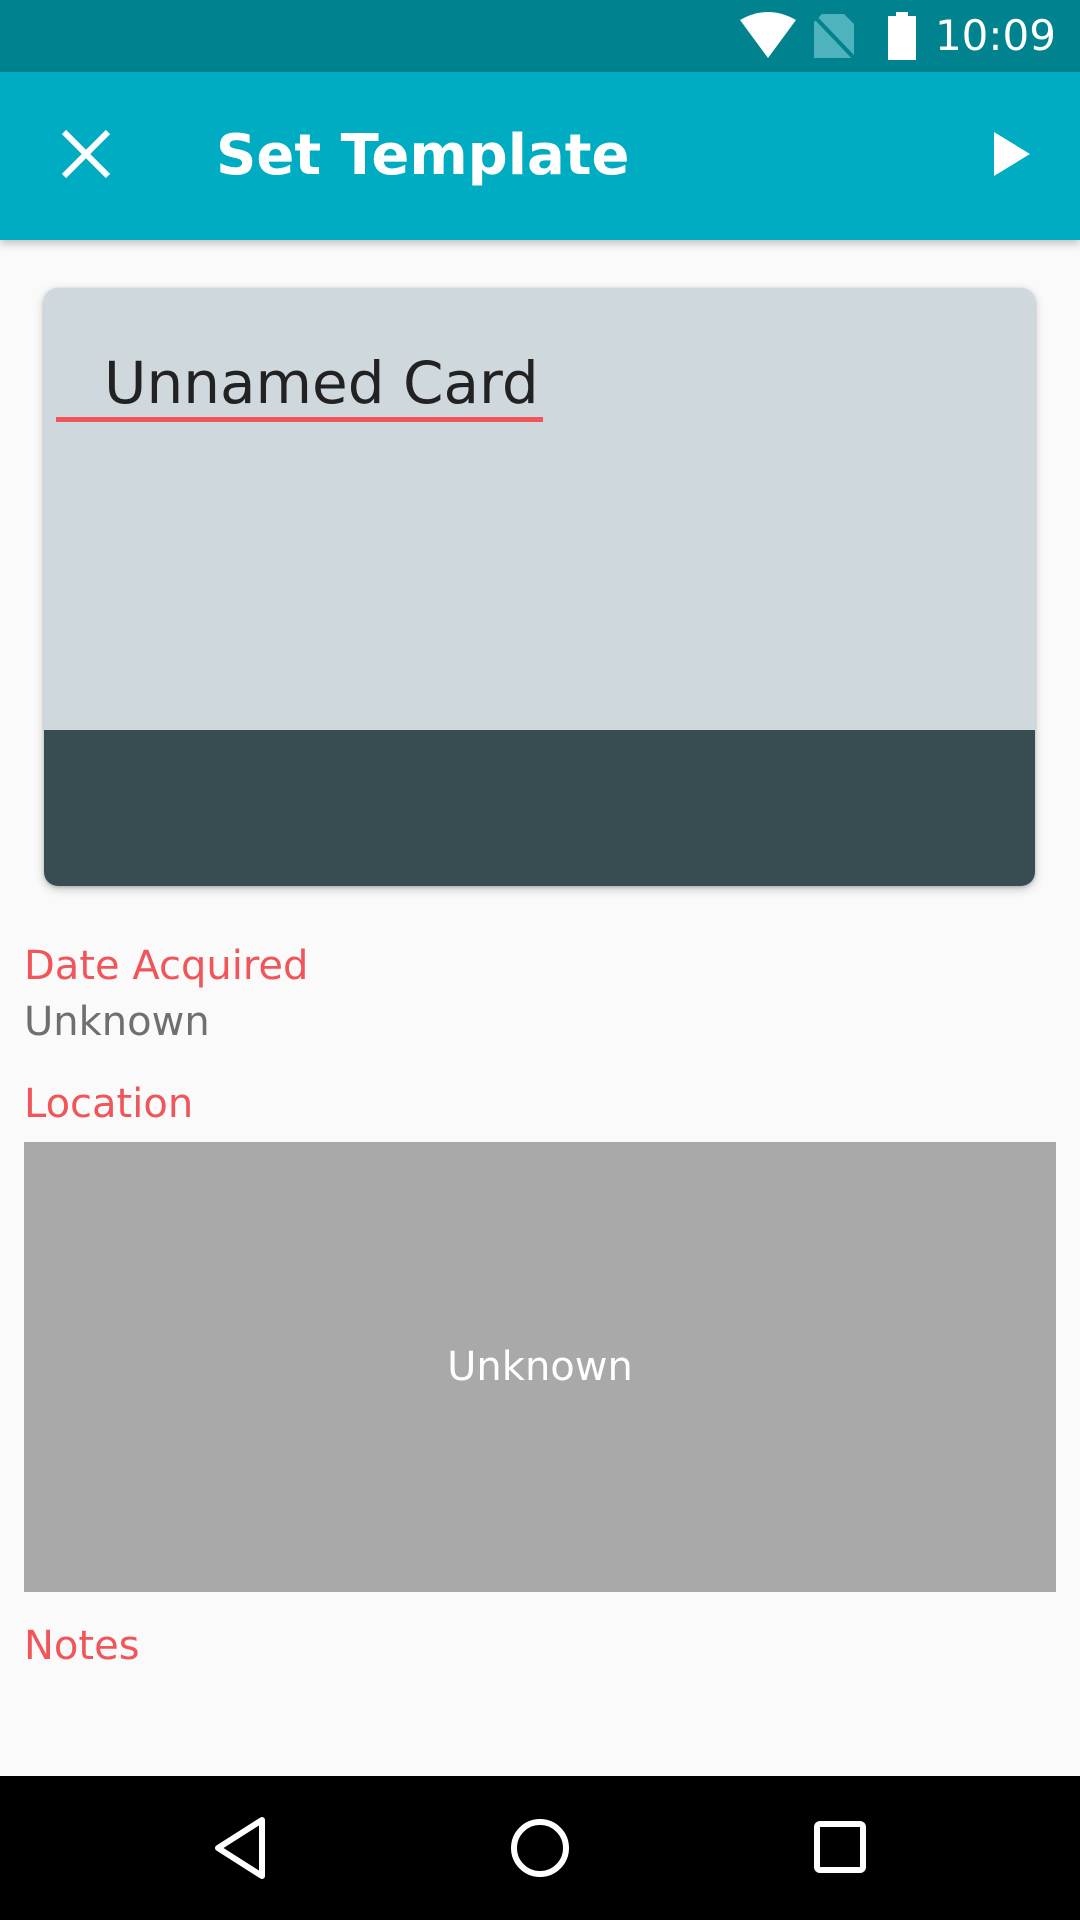  I want to click on recents-icon, so click(840, 1847).